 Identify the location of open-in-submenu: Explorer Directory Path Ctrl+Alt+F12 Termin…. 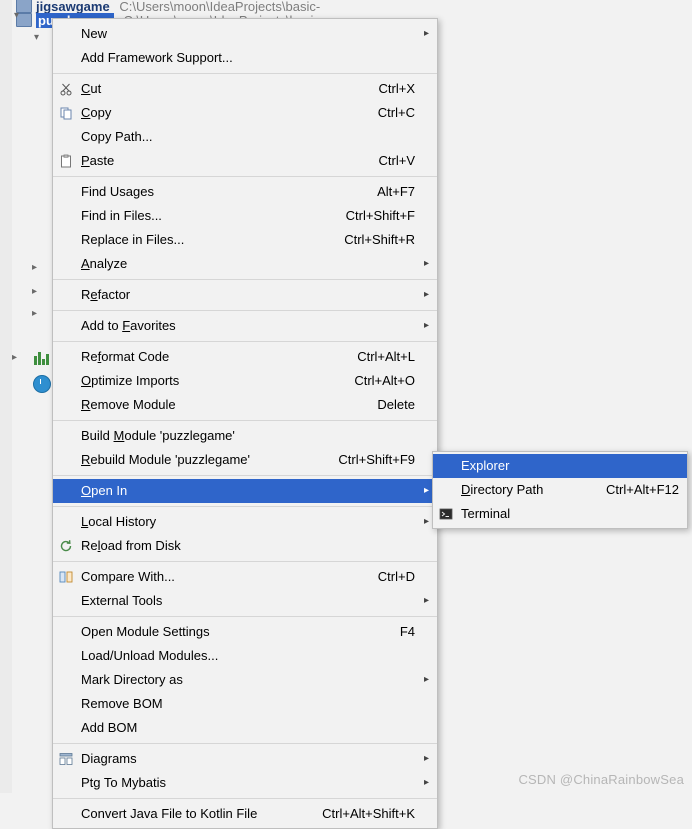
(560, 490).